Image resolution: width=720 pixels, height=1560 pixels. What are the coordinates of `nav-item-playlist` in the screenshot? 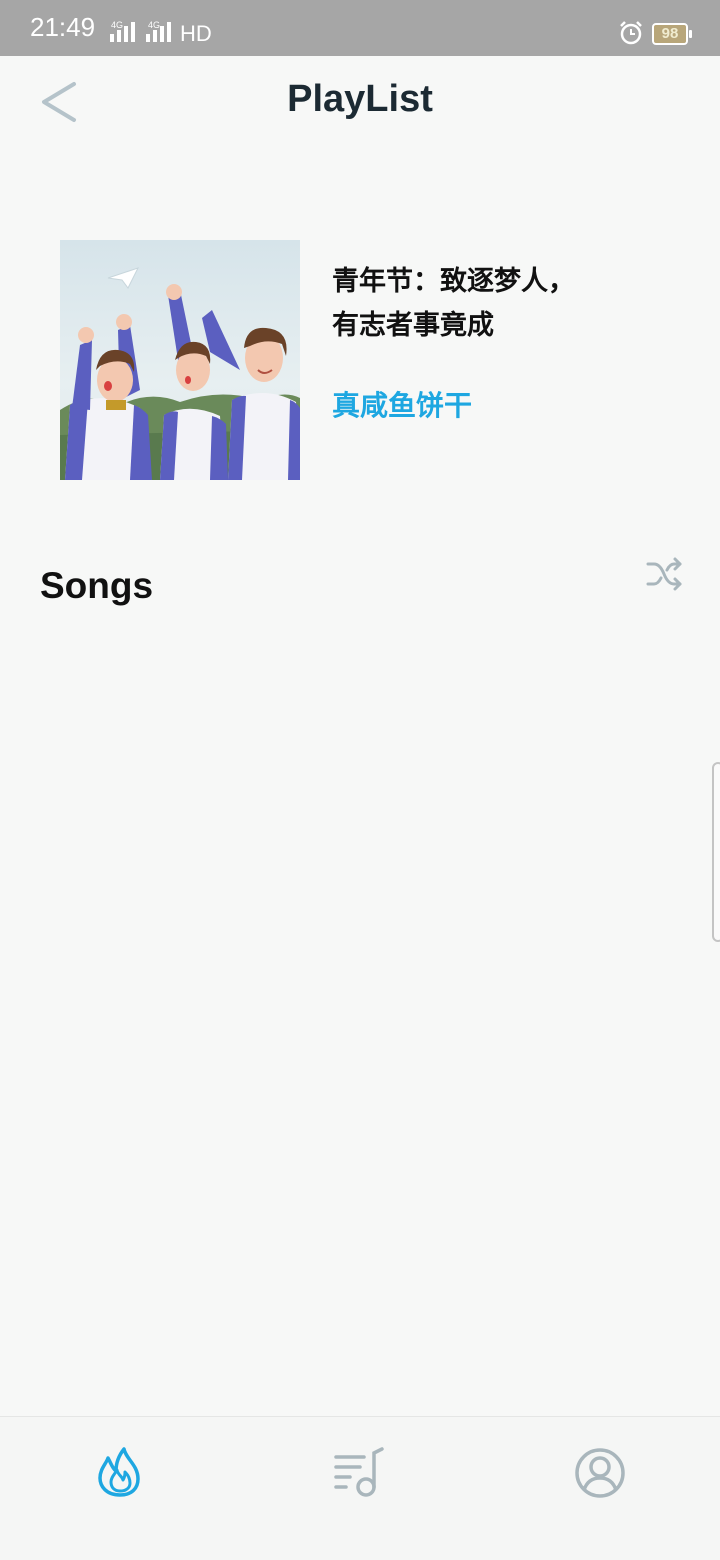 It's located at (360, 1473).